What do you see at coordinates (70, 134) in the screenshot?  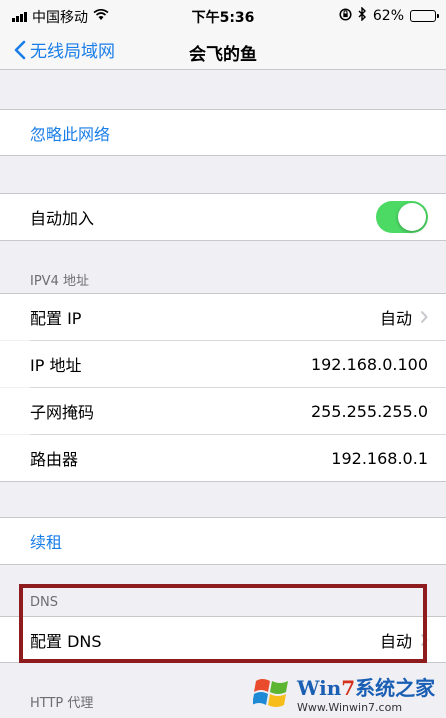 I see `forget-network-label: 忽略此网络` at bounding box center [70, 134].